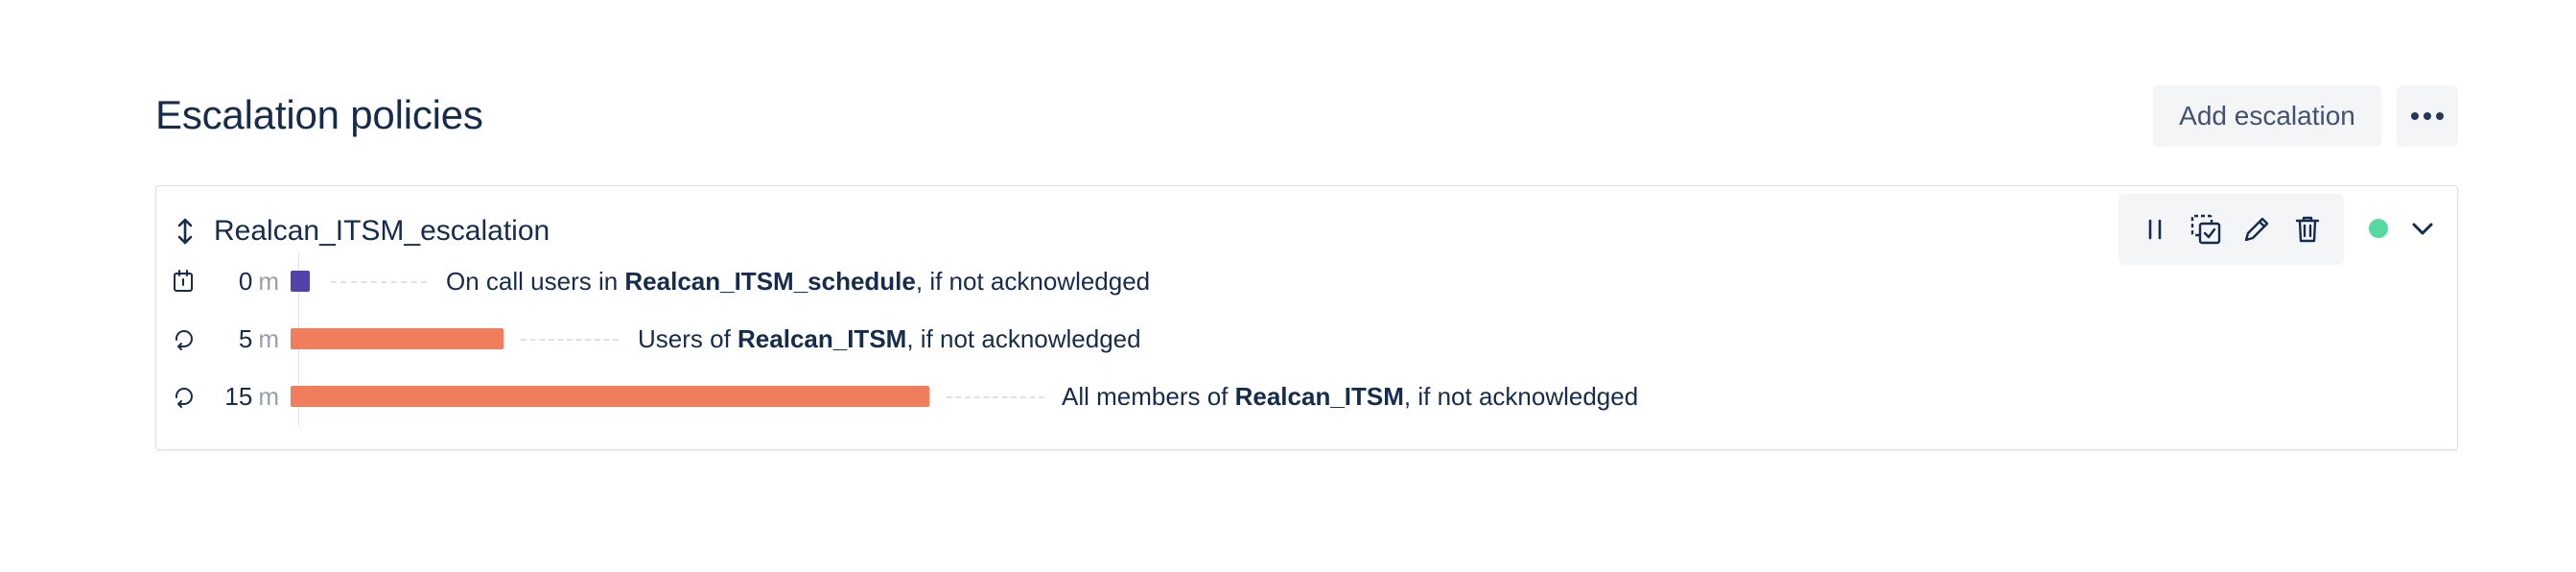  What do you see at coordinates (319, 114) in the screenshot?
I see `page-title: Escalation policies` at bounding box center [319, 114].